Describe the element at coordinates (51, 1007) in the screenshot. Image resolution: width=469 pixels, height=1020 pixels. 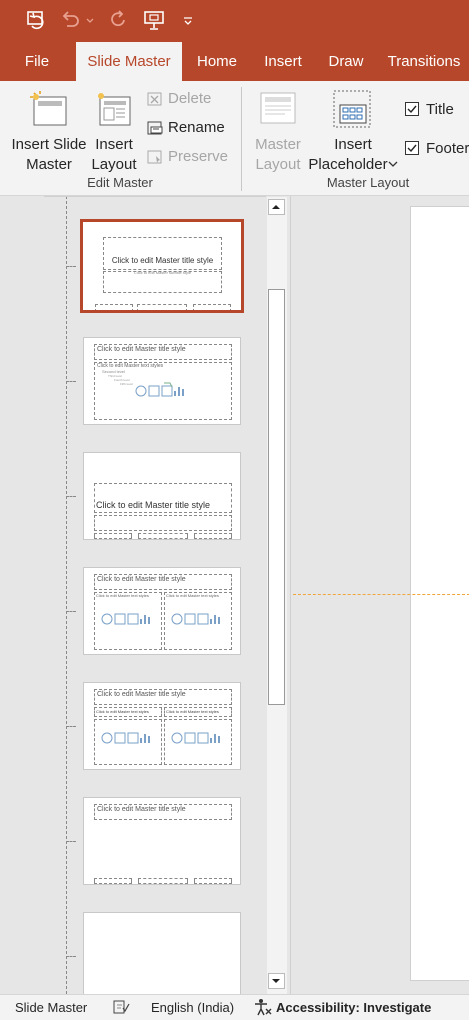
I see `view-indicator: Slide Master` at that location.